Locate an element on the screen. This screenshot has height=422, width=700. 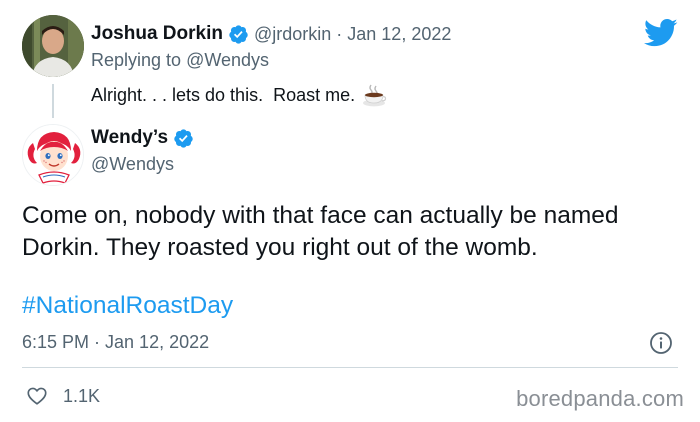
main-author-row: Wendy’s is located at coordinates (142, 138).